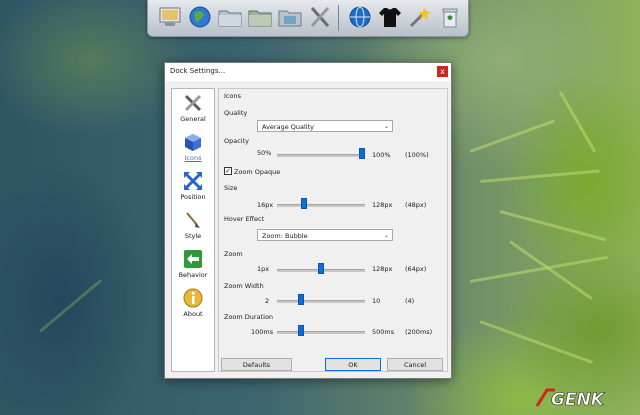  I want to click on zoom-max: 128px, so click(382, 269).